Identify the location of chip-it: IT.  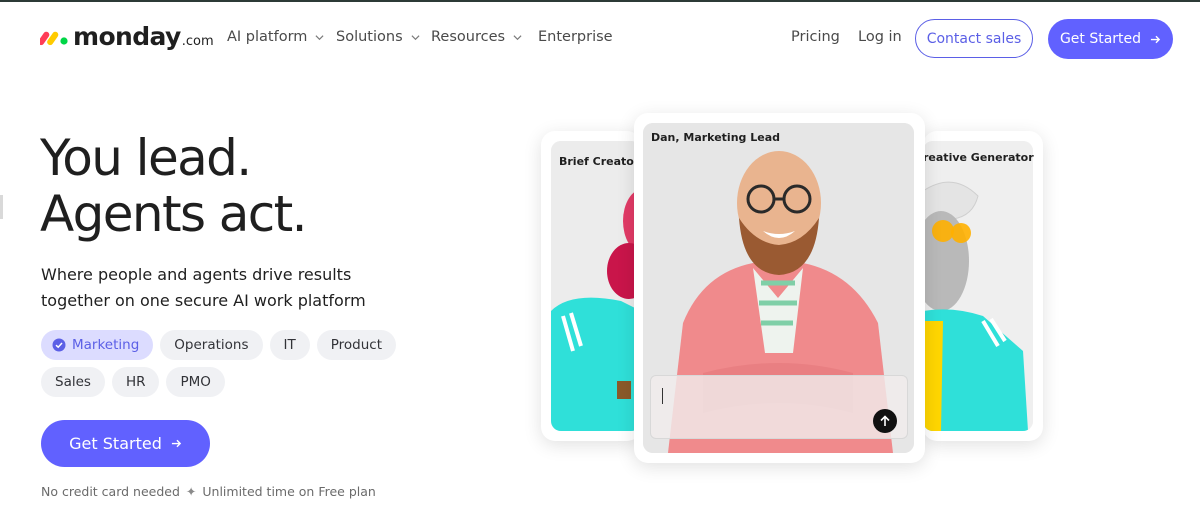
(289, 345).